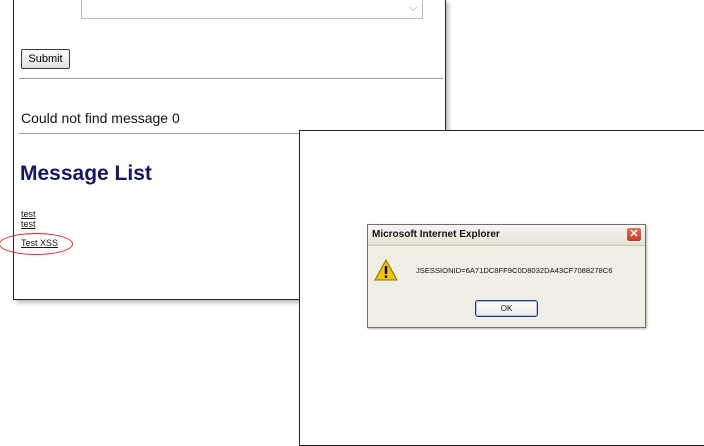 This screenshot has width=704, height=446. Describe the element at coordinates (634, 234) in the screenshot. I see `close-icon: ✕` at that location.